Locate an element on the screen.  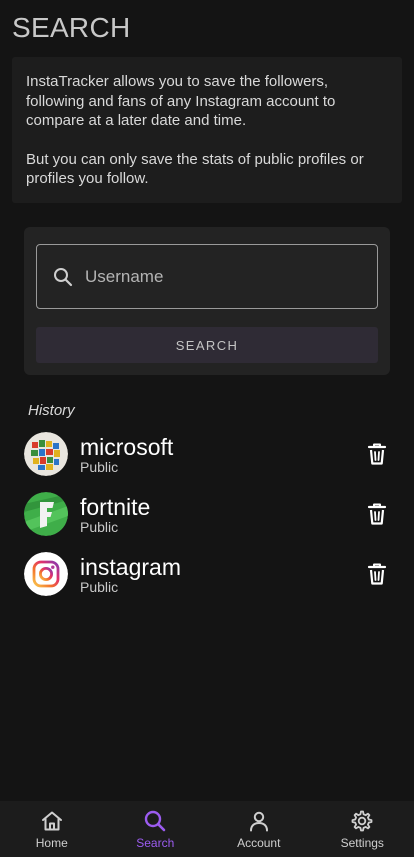
history-item-name: fortnite is located at coordinates (115, 507).